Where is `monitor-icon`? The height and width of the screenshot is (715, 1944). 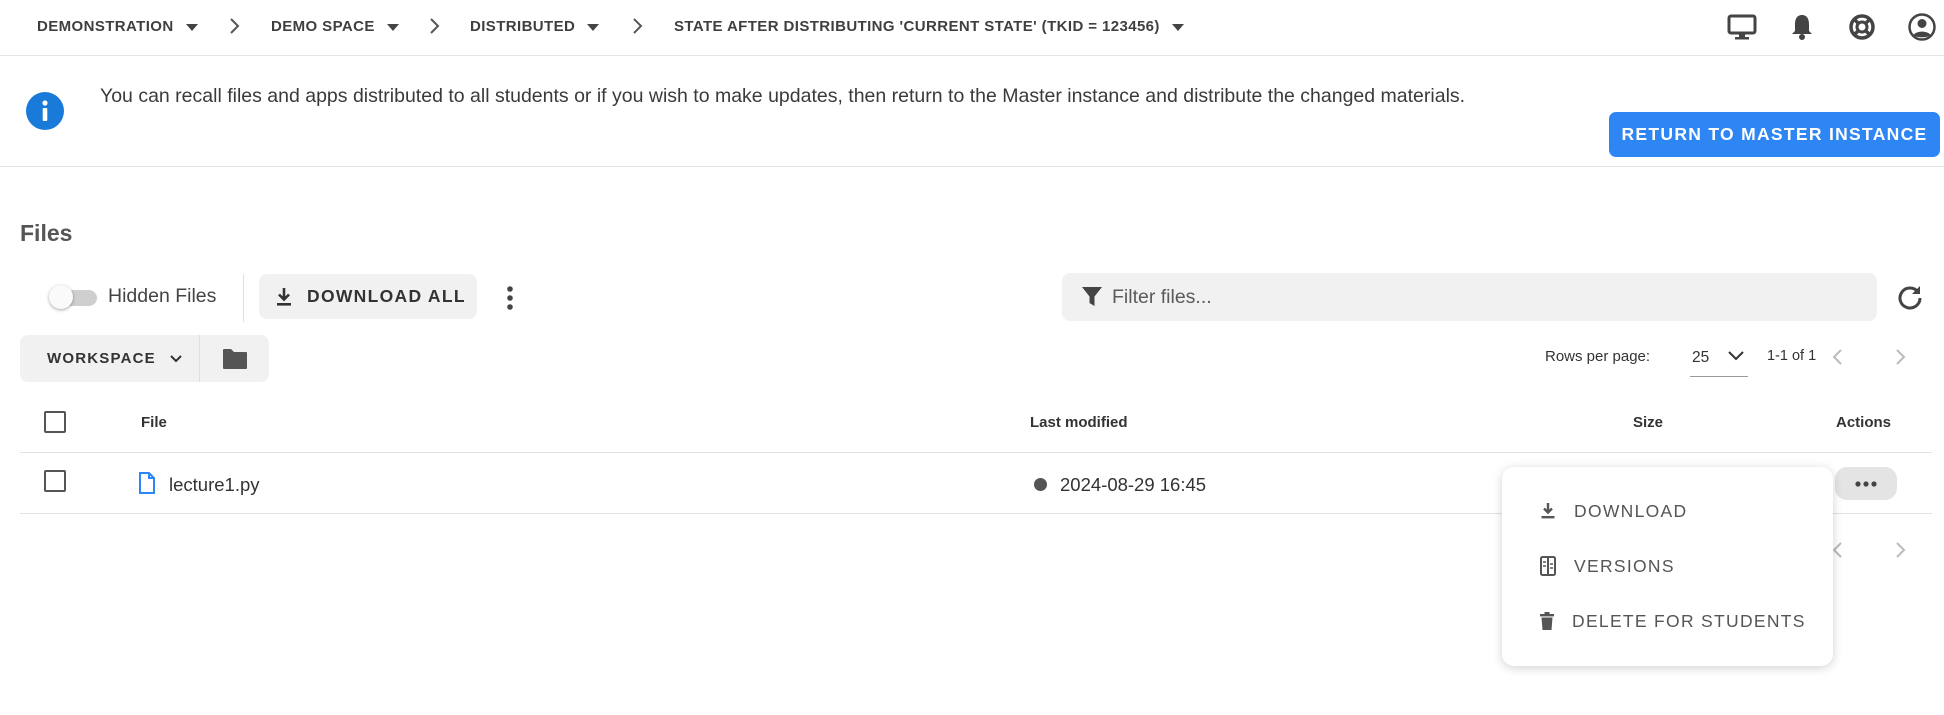
monitor-icon is located at coordinates (1742, 27).